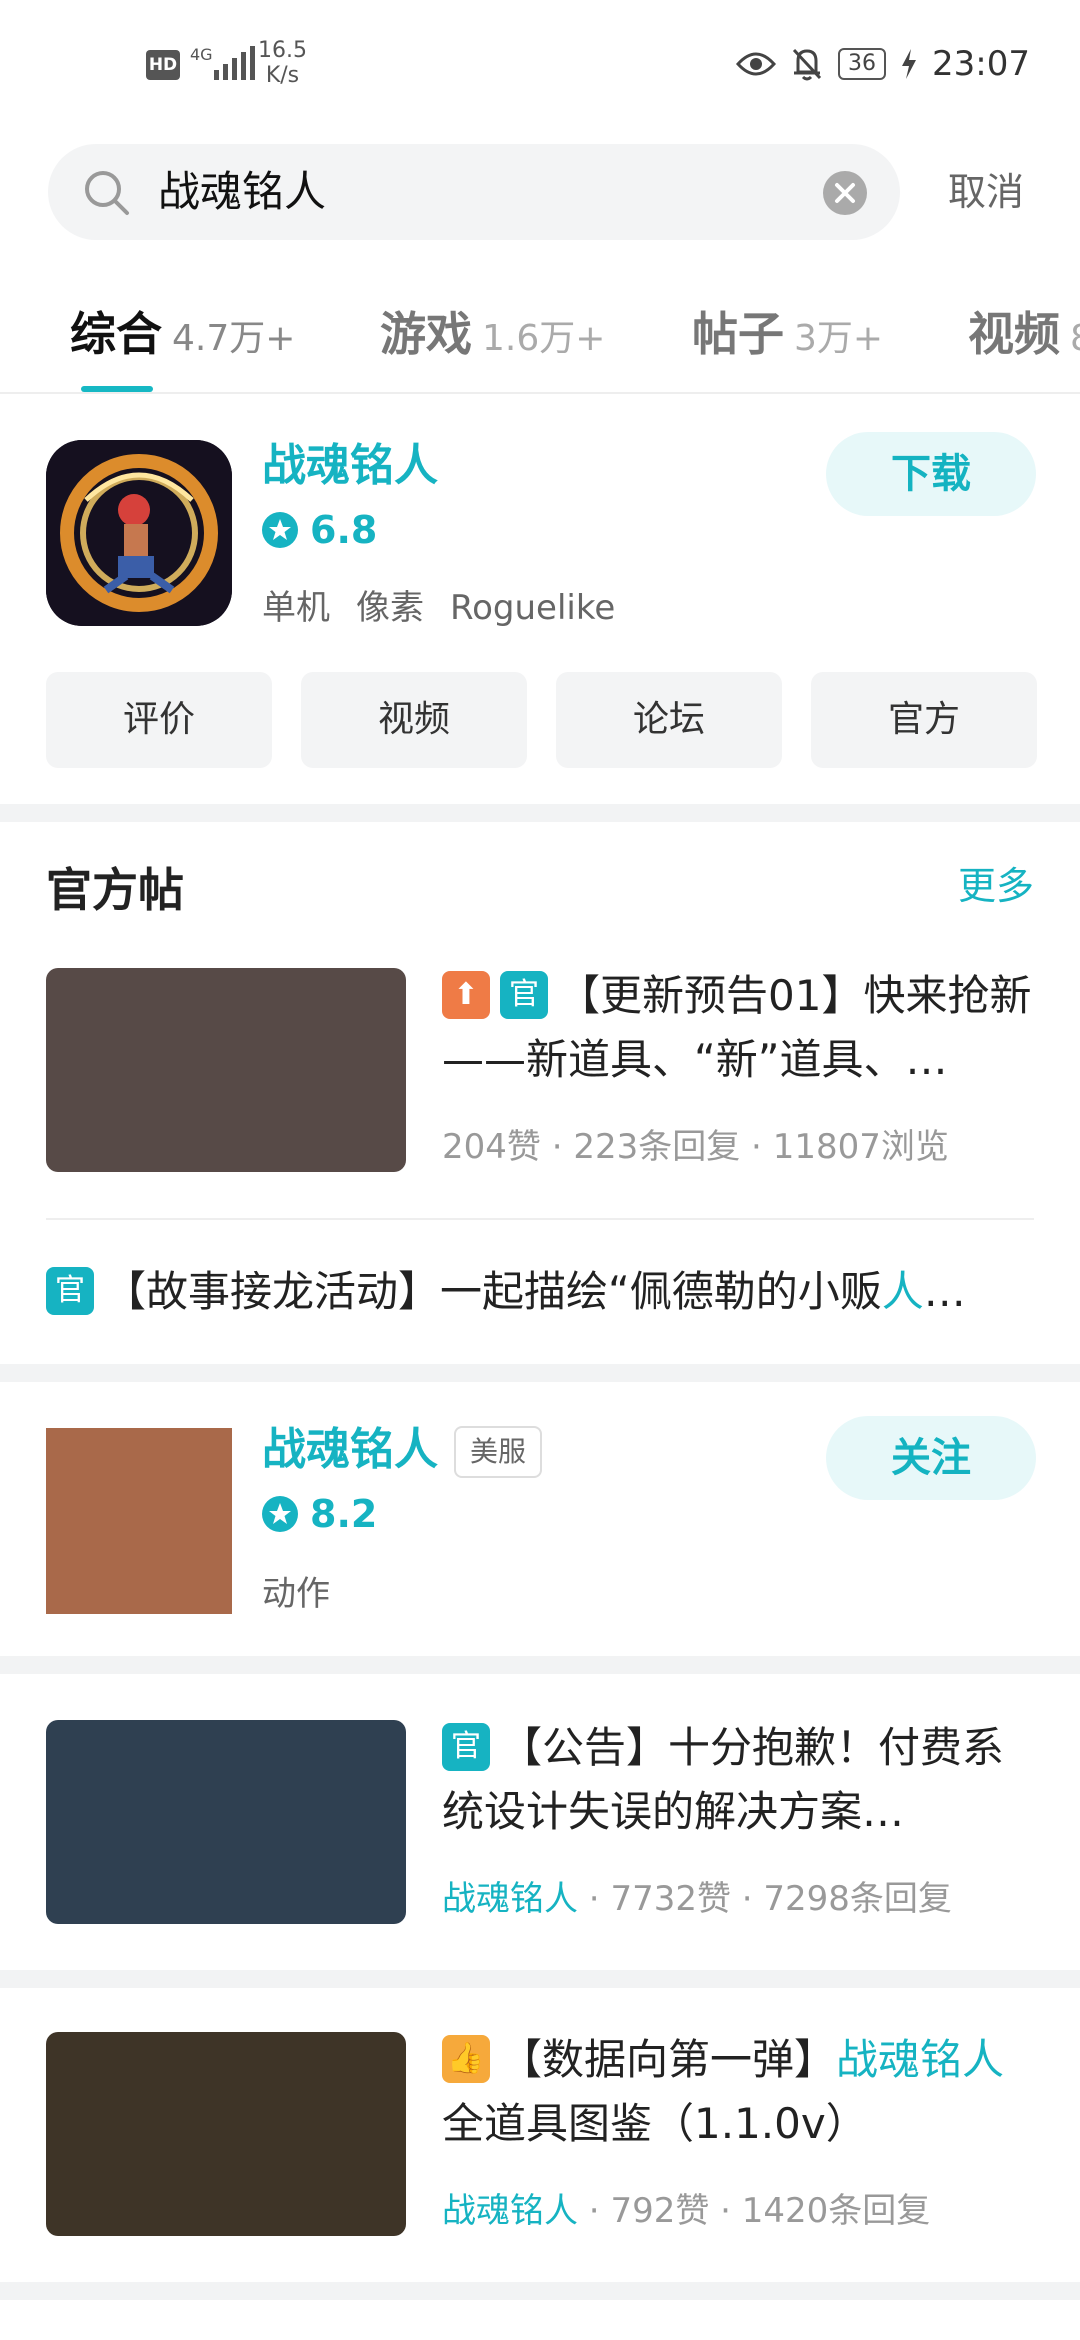 This screenshot has height=2340, width=1080. I want to click on rating-value: 8.2, so click(344, 1514).